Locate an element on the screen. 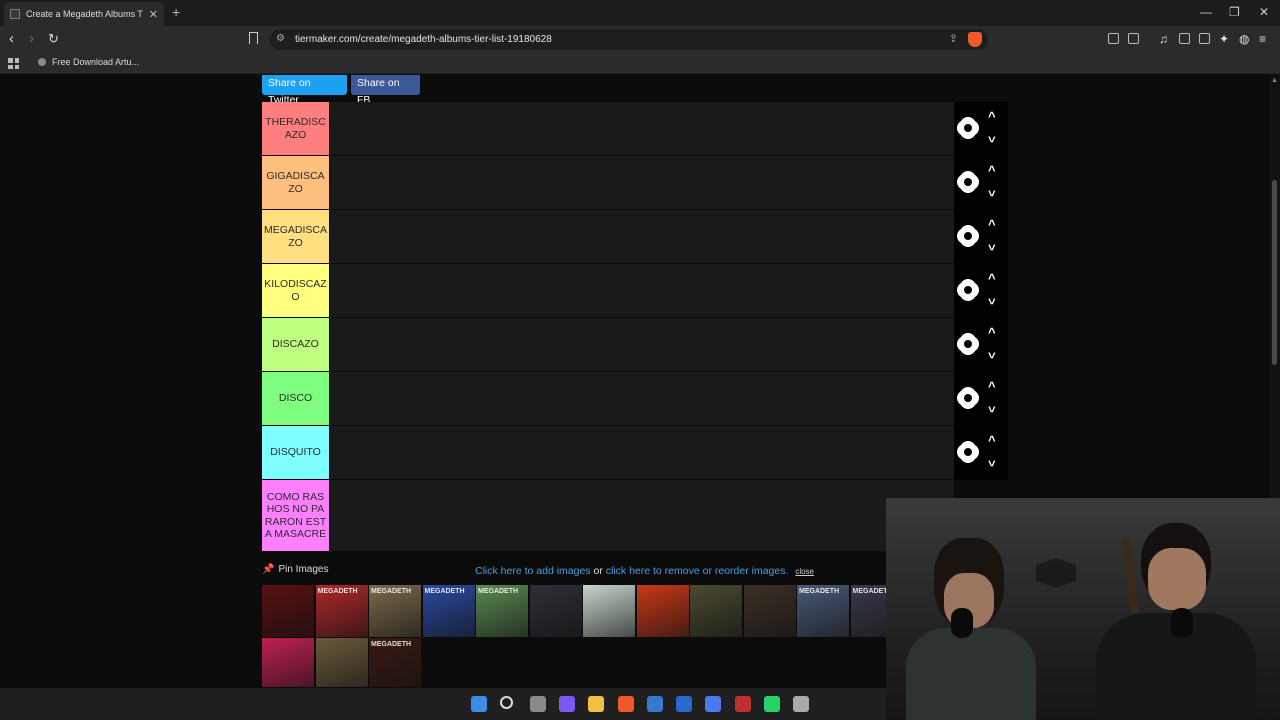 The height and width of the screenshot is (720, 1280). search-icon is located at coordinates (507, 702).